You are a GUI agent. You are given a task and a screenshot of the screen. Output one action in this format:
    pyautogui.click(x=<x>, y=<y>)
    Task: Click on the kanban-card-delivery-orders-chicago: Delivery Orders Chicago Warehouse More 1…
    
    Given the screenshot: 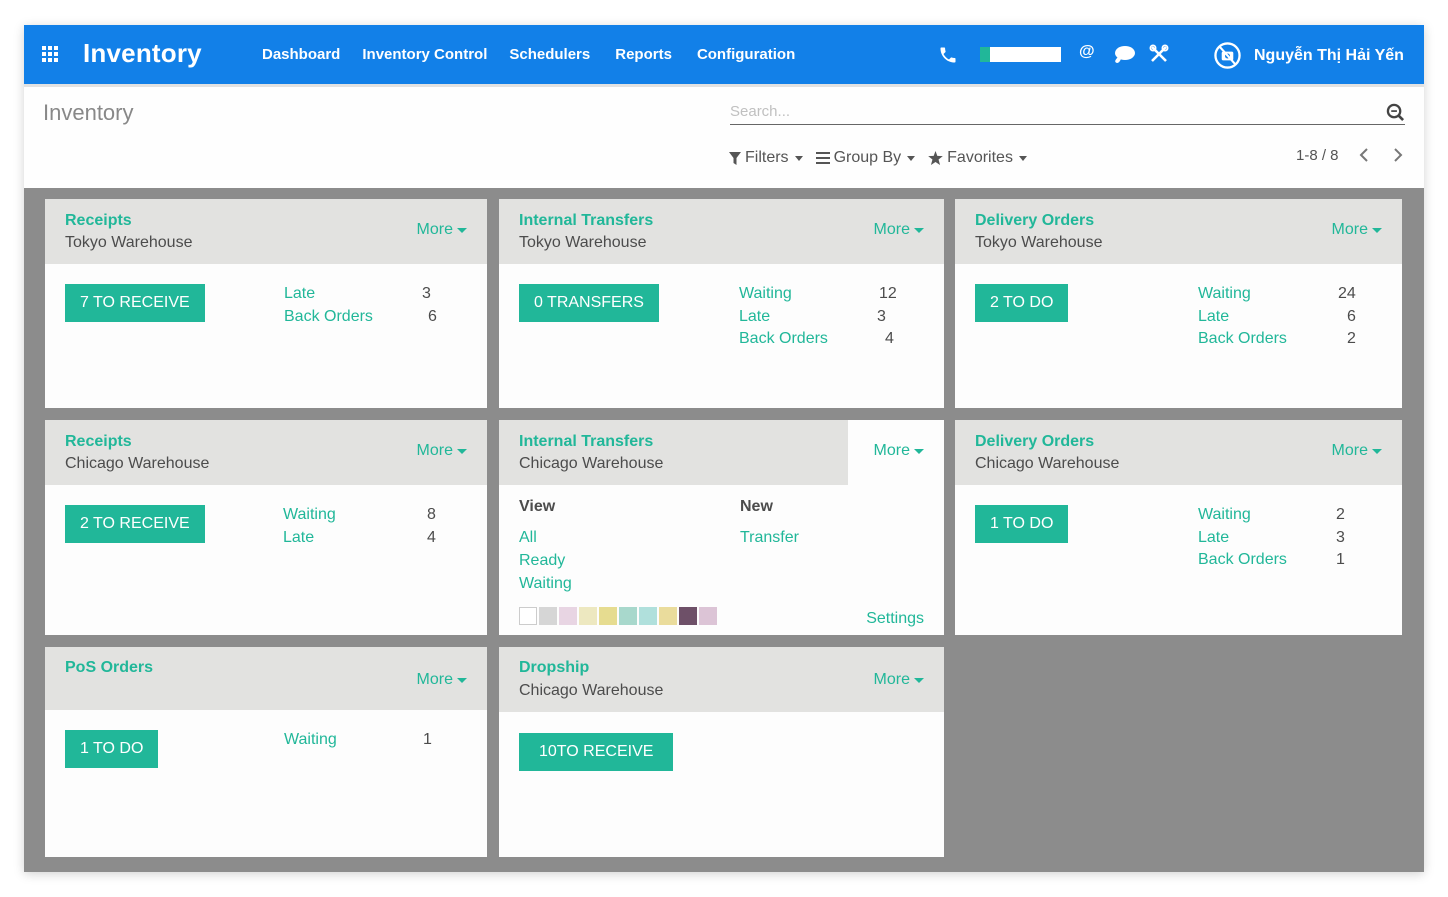 What is the action you would take?
    pyautogui.click(x=1178, y=527)
    